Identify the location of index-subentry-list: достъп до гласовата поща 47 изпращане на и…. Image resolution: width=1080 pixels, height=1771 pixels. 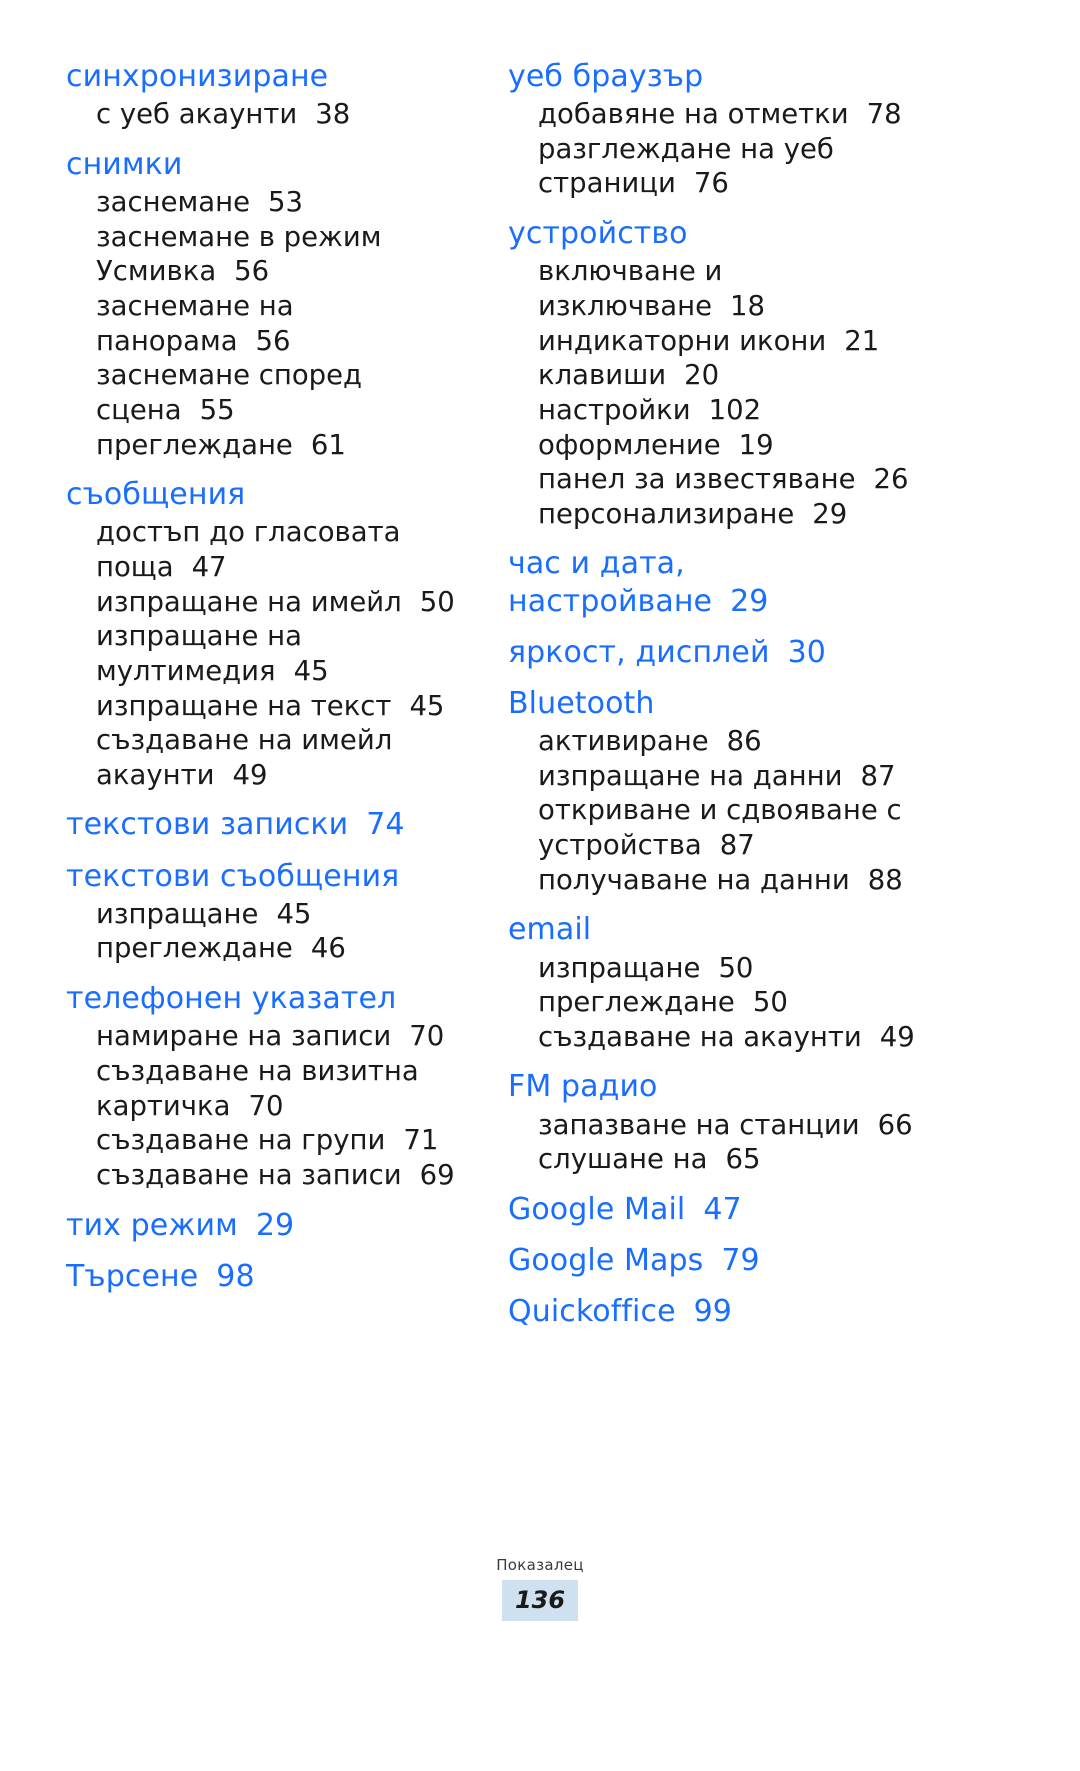
(266, 653).